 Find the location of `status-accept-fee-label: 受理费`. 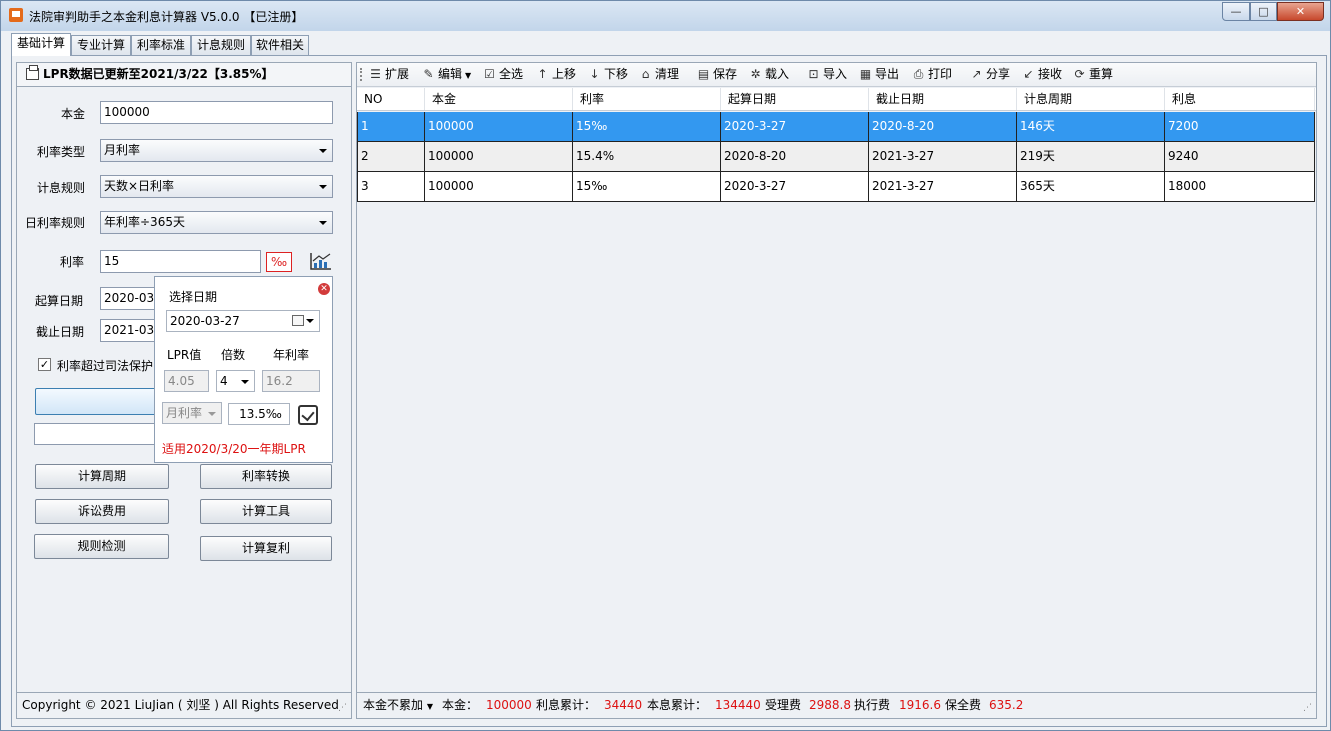

status-accept-fee-label: 受理费 is located at coordinates (783, 705).